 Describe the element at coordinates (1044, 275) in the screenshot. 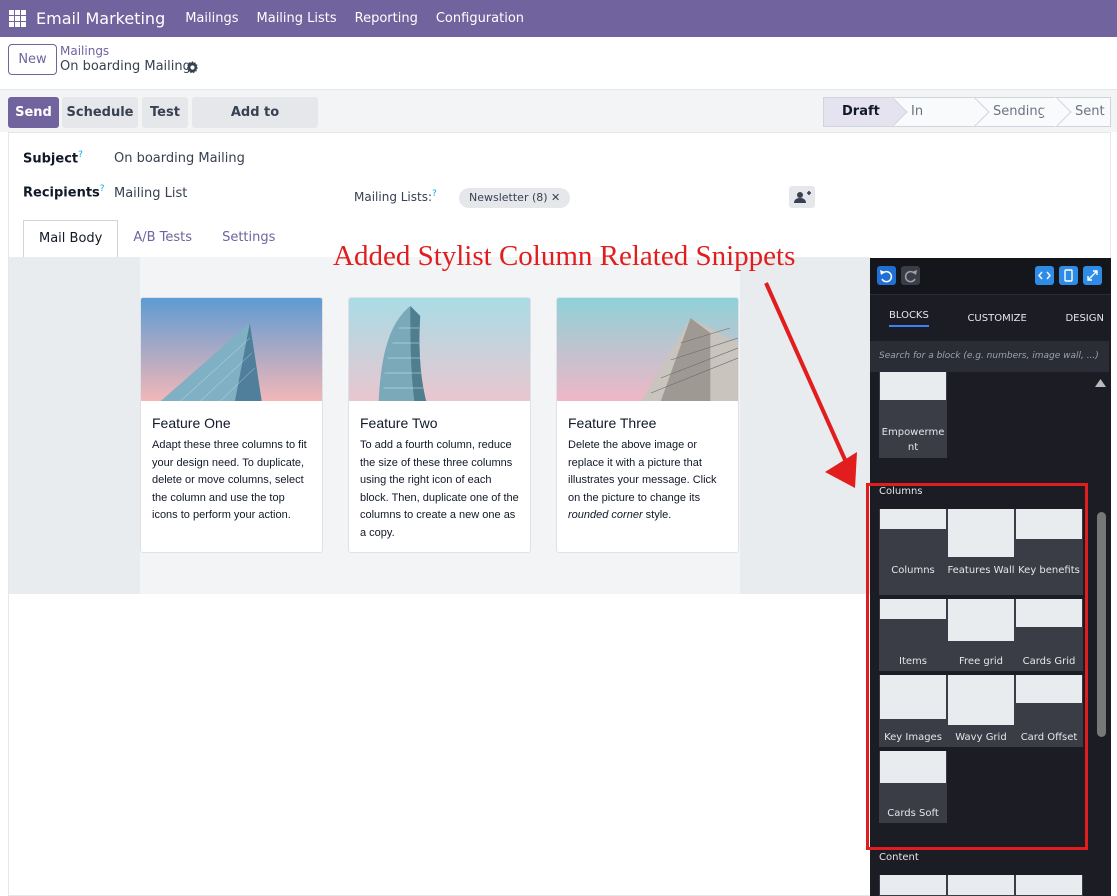

I see `code-view-icon` at that location.